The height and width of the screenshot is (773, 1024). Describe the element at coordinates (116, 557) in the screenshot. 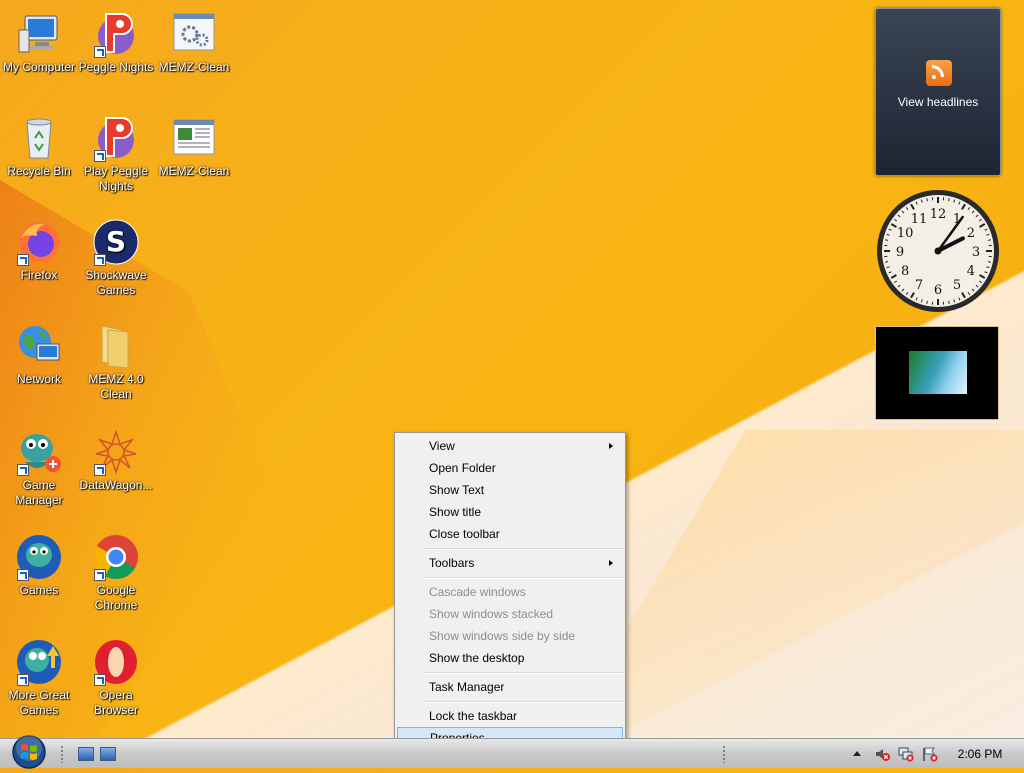

I see `chrome-icon` at that location.